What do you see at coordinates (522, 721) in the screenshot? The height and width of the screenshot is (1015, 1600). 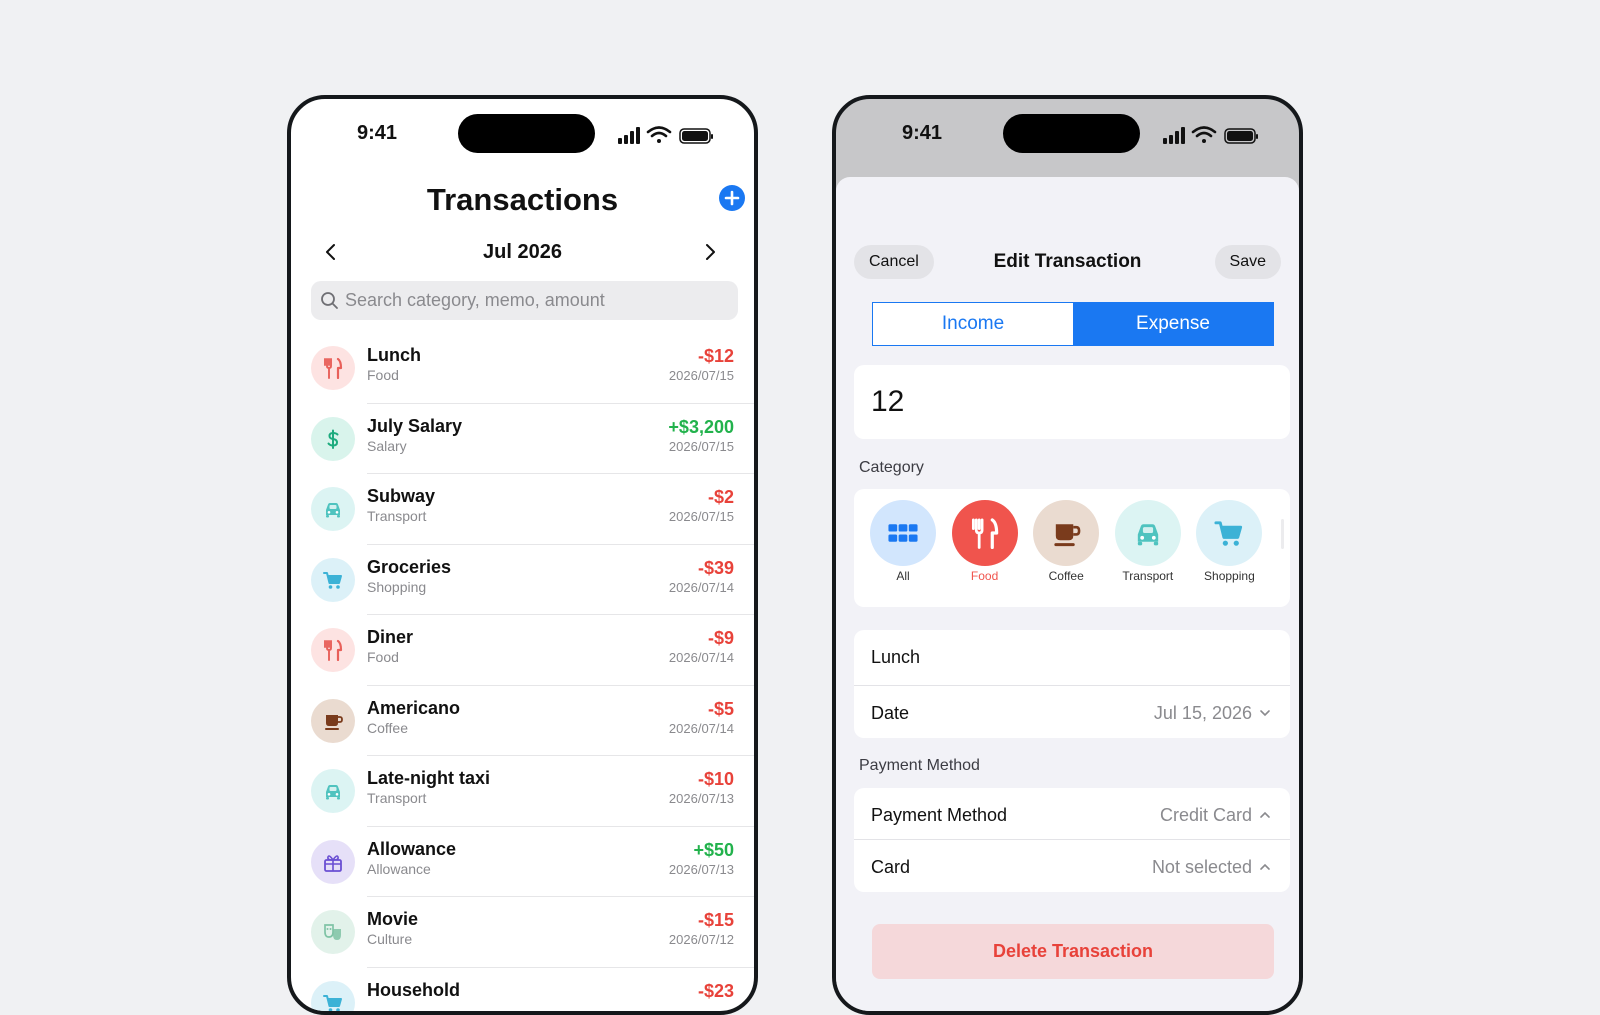 I see `transaction-row: AmericanoCoffee-$52026/07/14` at bounding box center [522, 721].